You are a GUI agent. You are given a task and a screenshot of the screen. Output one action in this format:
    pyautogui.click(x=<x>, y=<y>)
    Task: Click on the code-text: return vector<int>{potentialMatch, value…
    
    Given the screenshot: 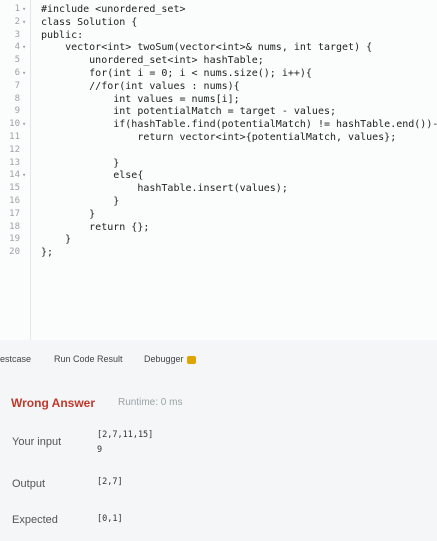 What is the action you would take?
    pyautogui.click(x=219, y=137)
    